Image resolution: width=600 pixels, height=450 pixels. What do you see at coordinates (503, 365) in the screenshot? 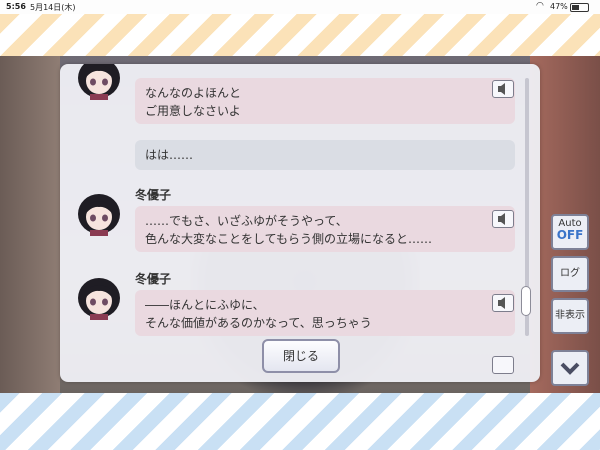
I see `voice-play-button-hidden` at bounding box center [503, 365].